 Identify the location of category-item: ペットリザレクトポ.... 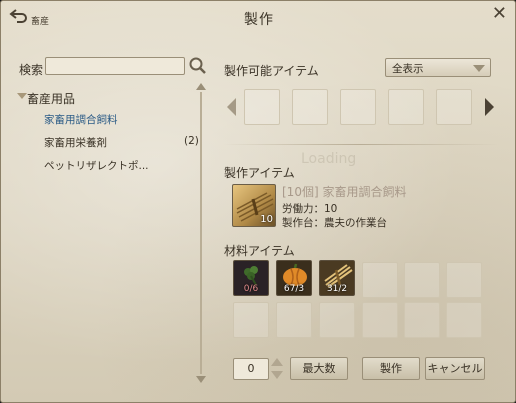
(96, 165).